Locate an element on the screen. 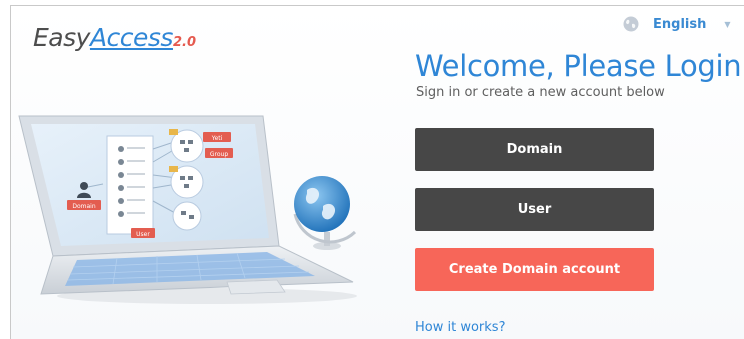 The height and width of the screenshot is (339, 744). globe-illustration is located at coordinates (325, 213).